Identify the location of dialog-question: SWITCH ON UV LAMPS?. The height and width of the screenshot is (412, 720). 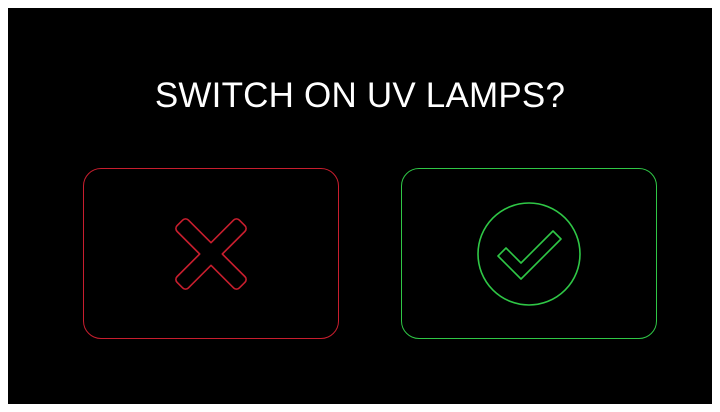
(360, 95).